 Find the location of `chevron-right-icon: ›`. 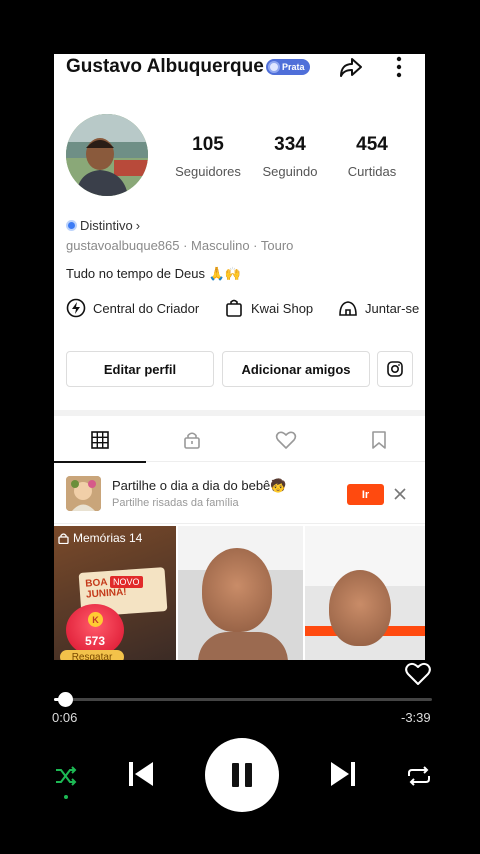

chevron-right-icon: › is located at coordinates (138, 225).